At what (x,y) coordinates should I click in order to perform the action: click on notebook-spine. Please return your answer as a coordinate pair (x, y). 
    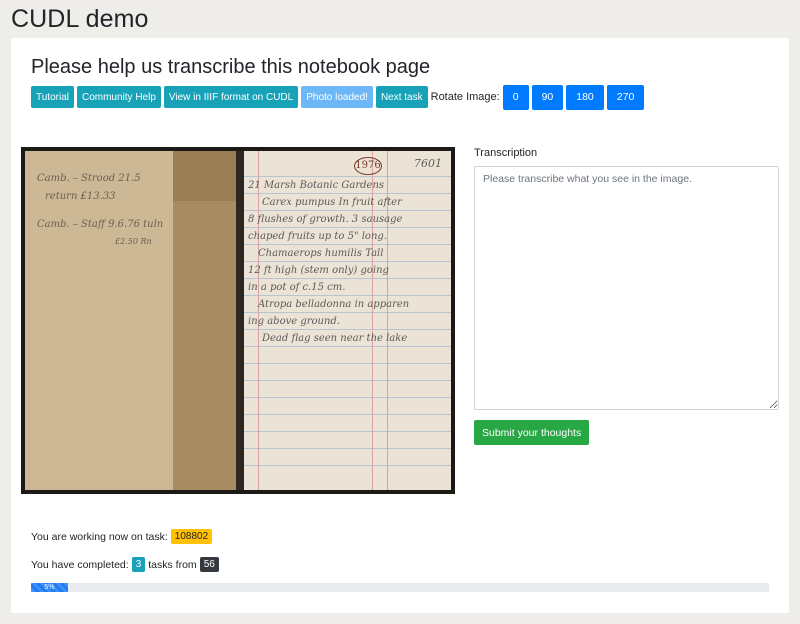
    Looking at the image, I should click on (240, 320).